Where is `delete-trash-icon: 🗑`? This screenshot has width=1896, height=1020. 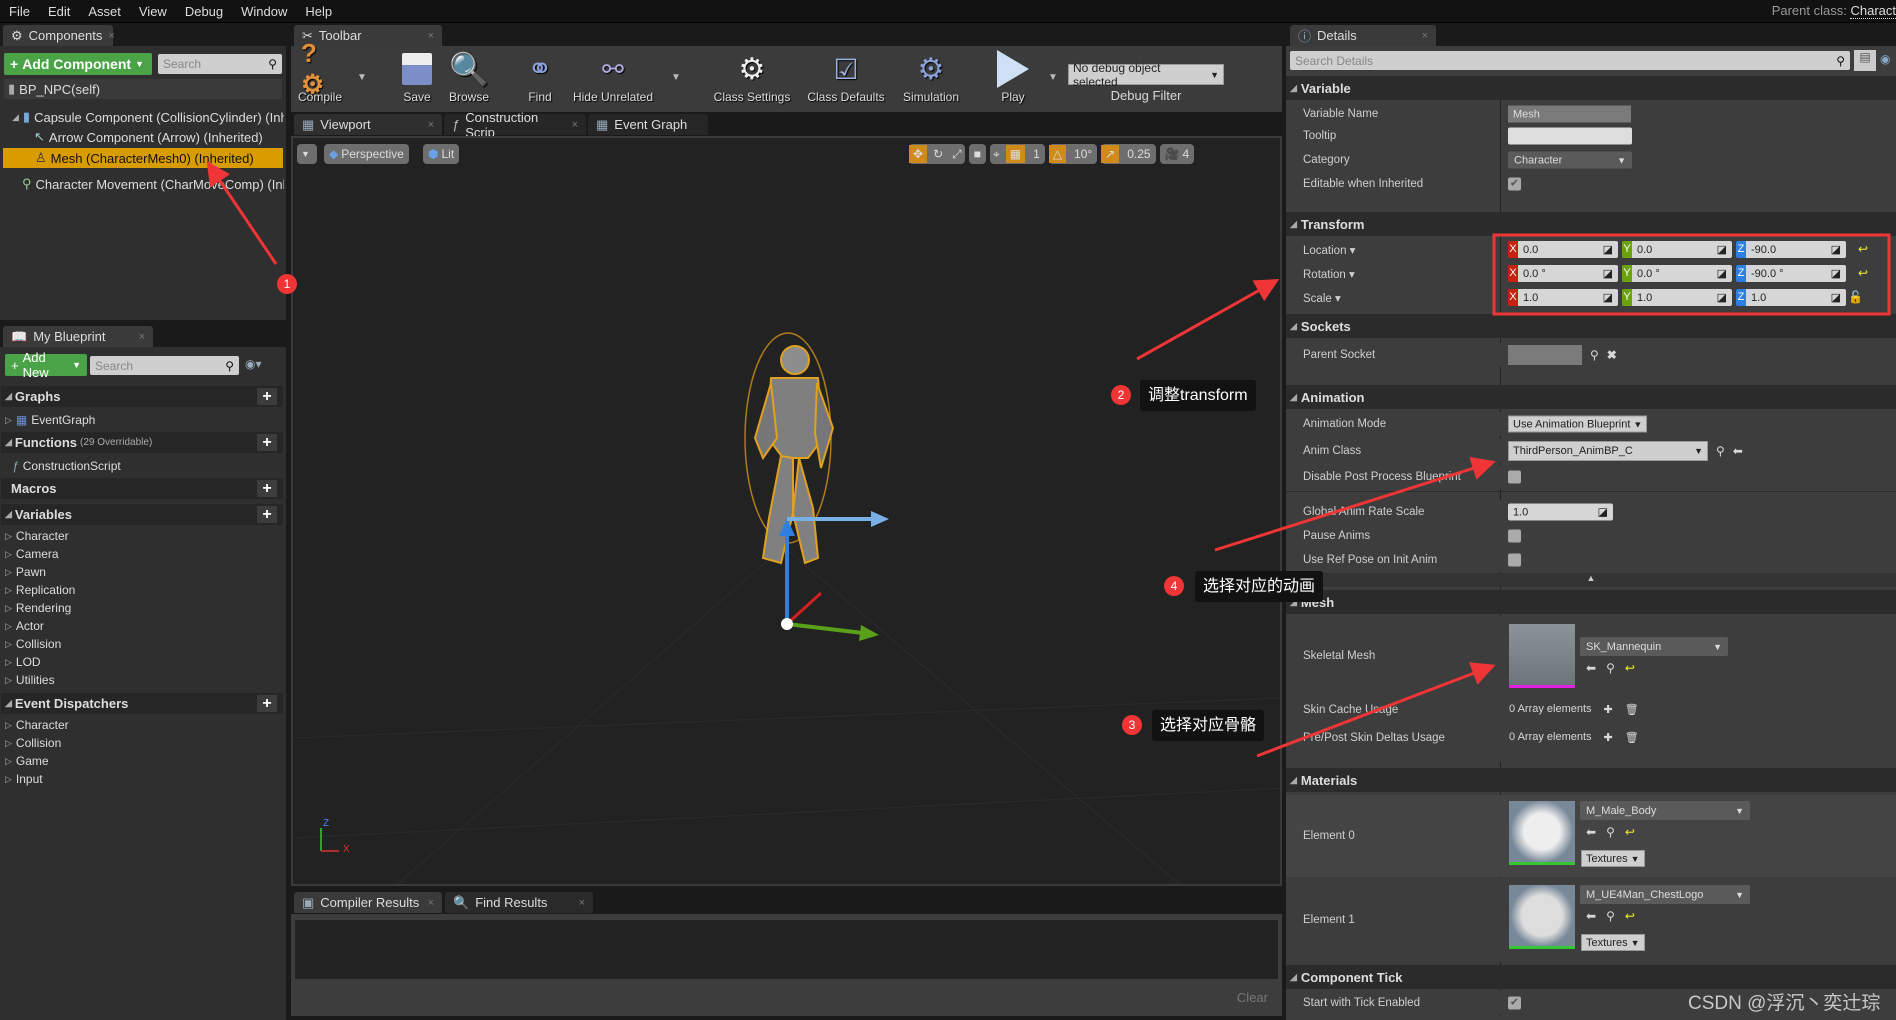
delete-trash-icon: 🗑 is located at coordinates (1632, 709).